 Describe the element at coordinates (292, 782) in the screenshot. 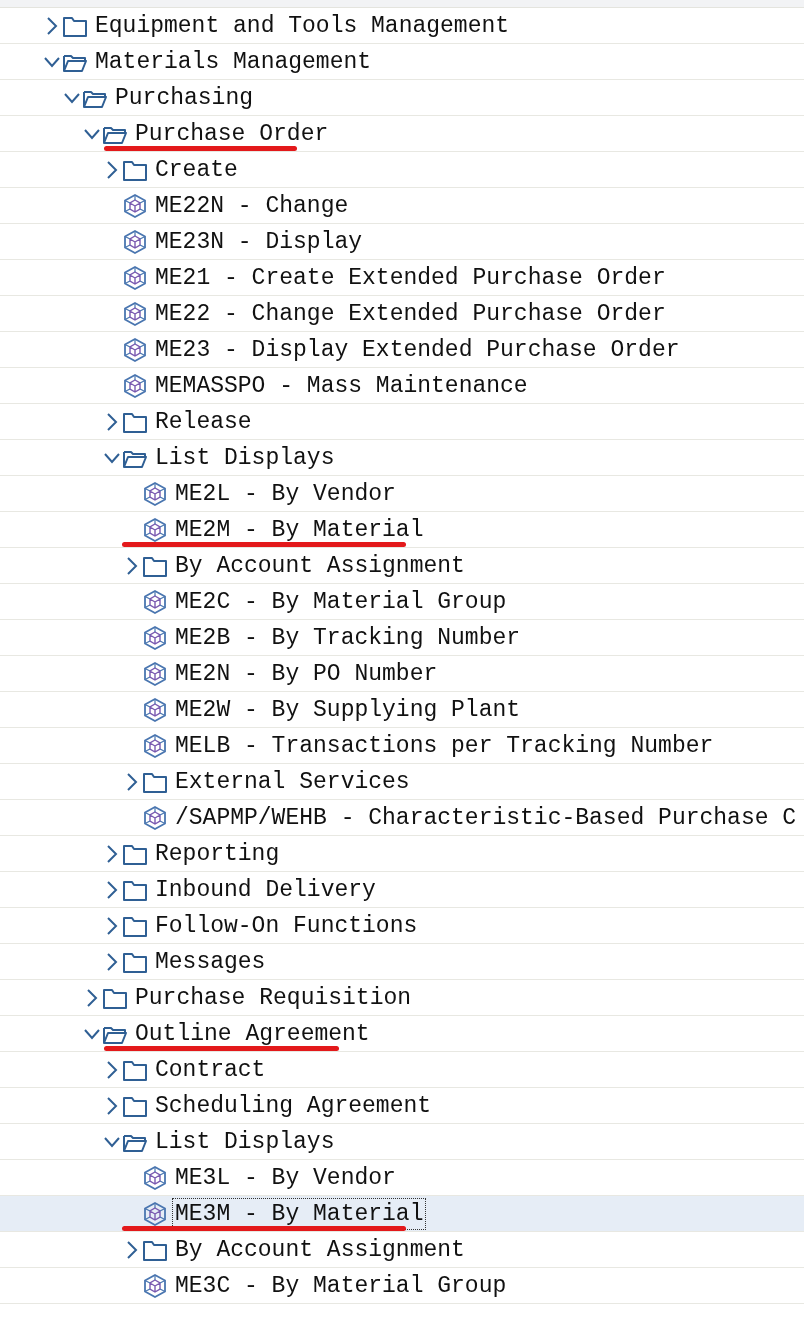

I see `tree-item-label: External Services` at that location.